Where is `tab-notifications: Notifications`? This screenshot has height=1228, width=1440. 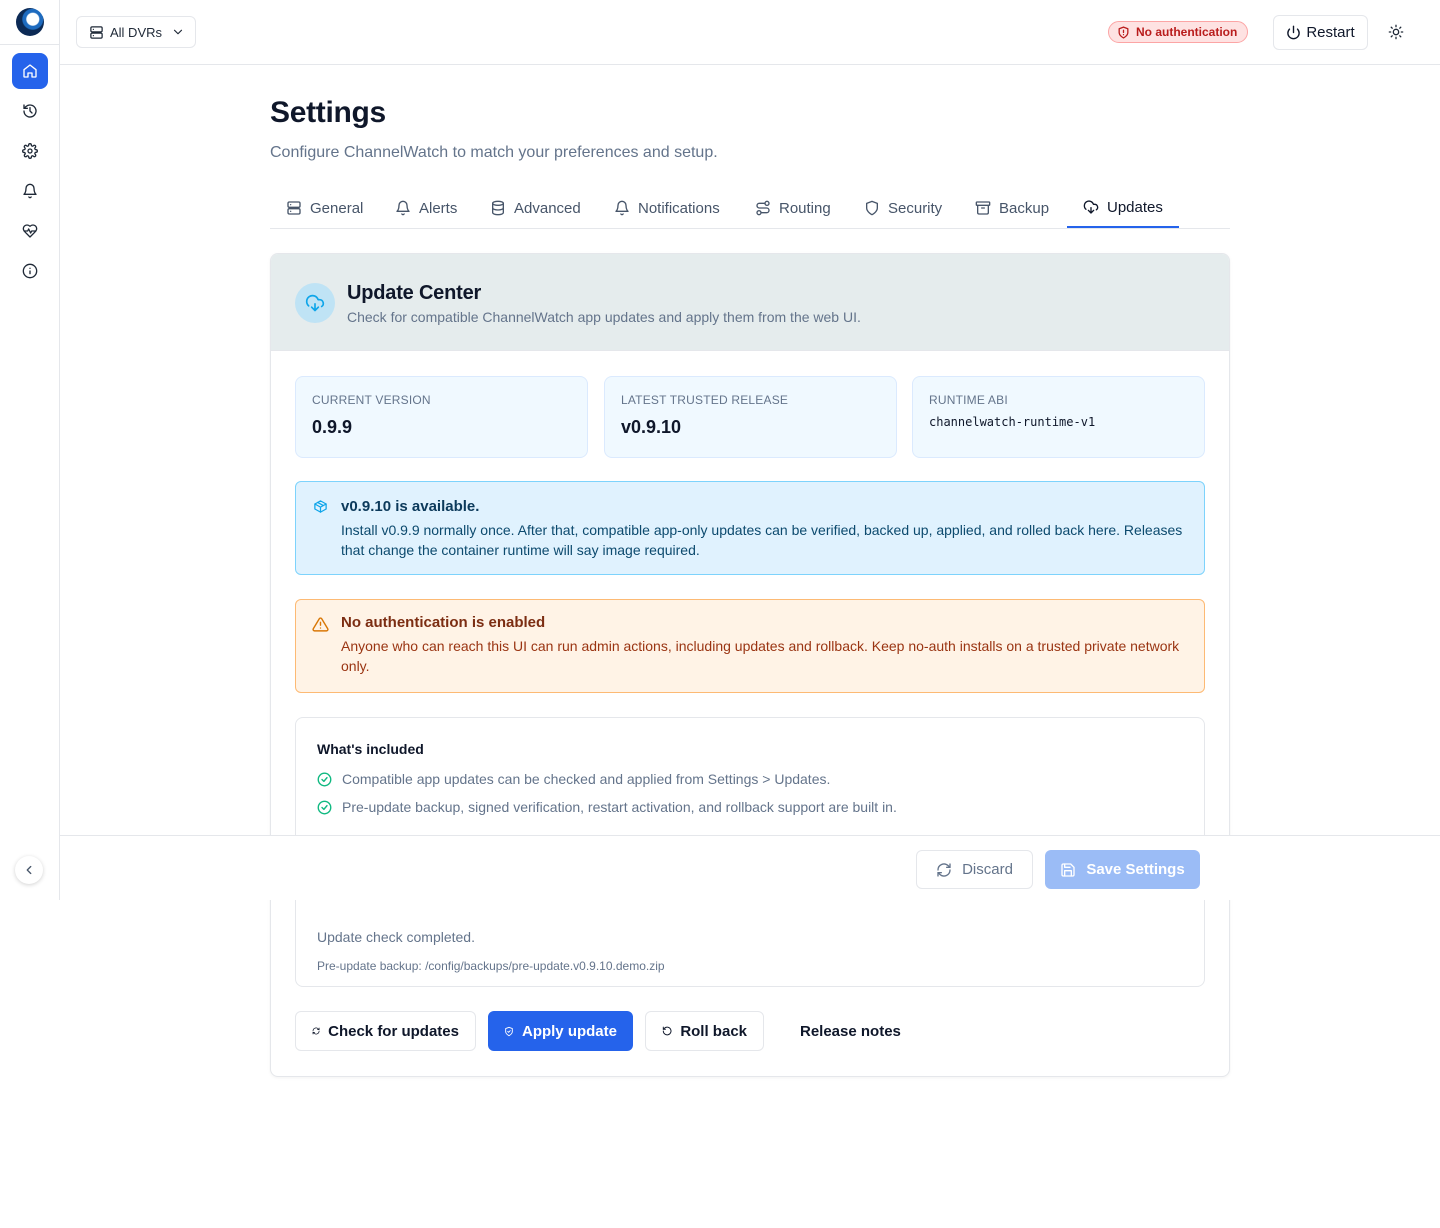 tab-notifications: Notifications is located at coordinates (667, 208).